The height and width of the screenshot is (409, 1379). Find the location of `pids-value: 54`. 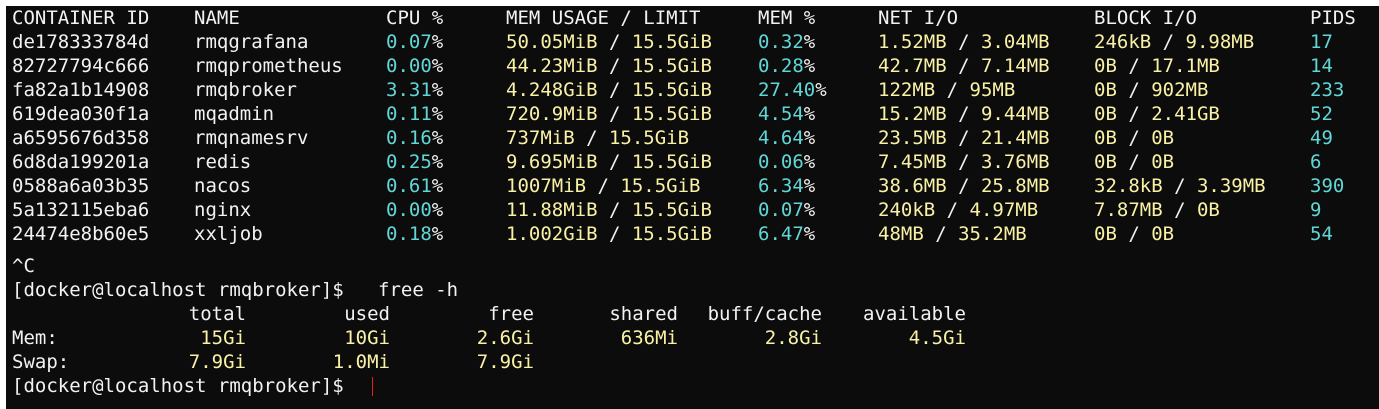

pids-value: 54 is located at coordinates (1321, 234).